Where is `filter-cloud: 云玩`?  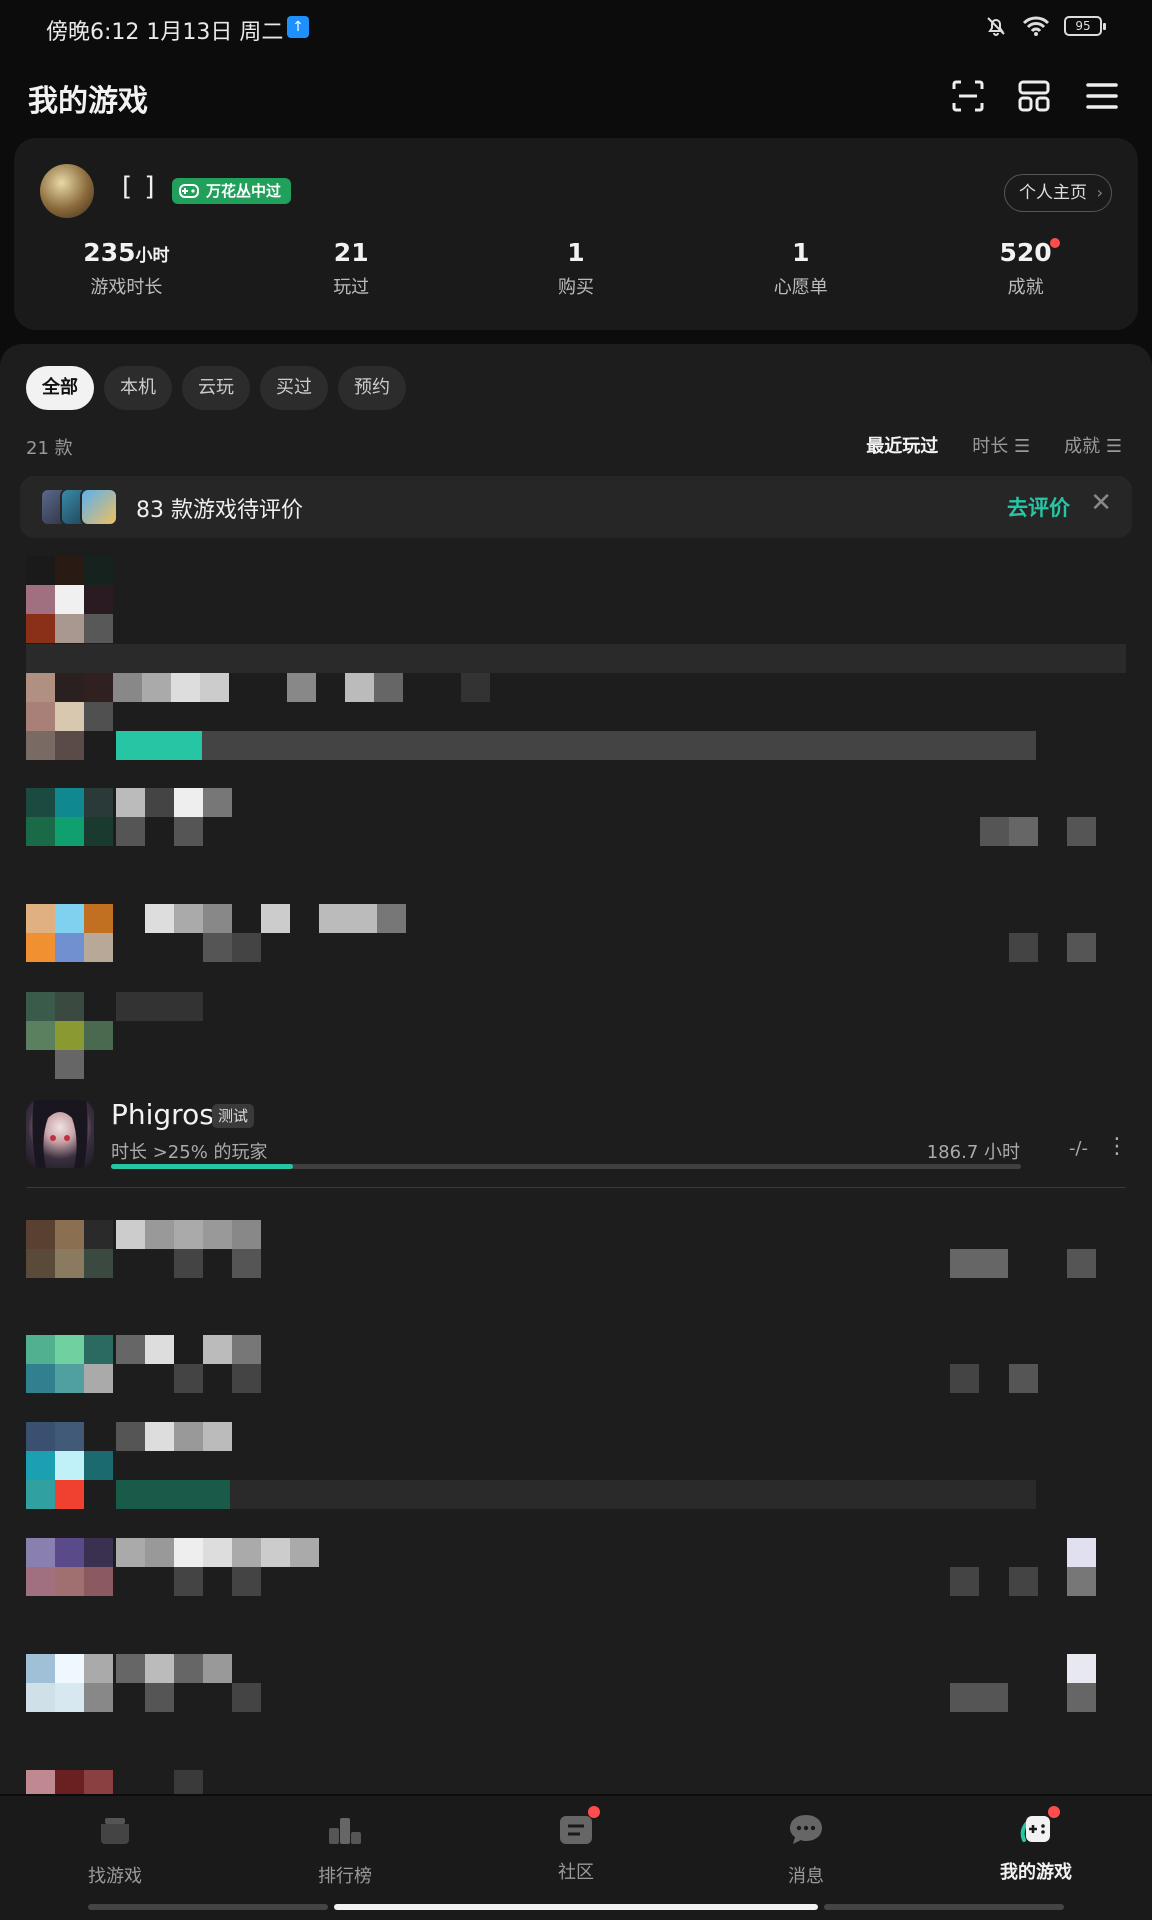
filter-cloud: 云玩 is located at coordinates (216, 388).